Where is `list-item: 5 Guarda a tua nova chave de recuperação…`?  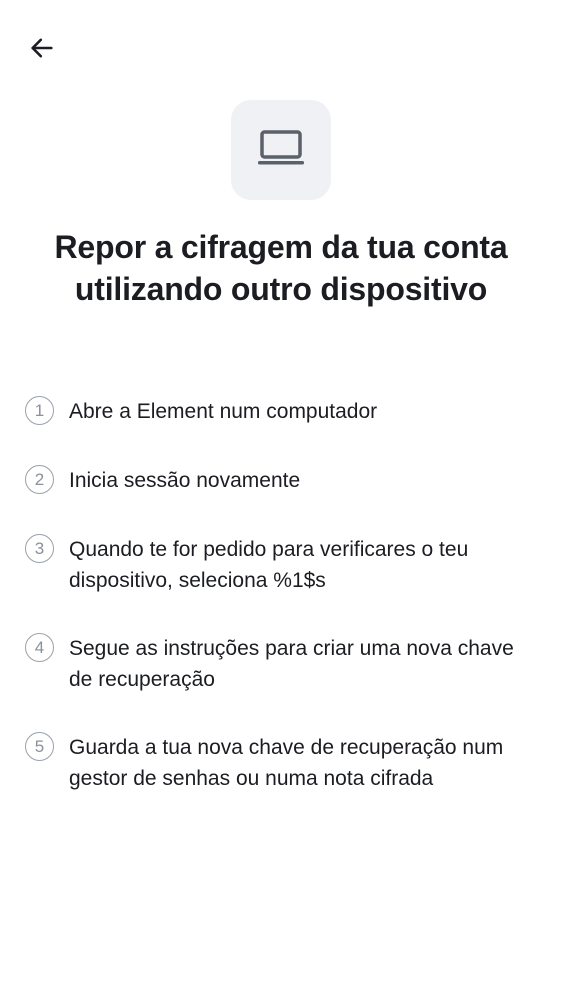
list-item: 5 Guarda a tua nova chave de recuperação… is located at coordinates (282, 763).